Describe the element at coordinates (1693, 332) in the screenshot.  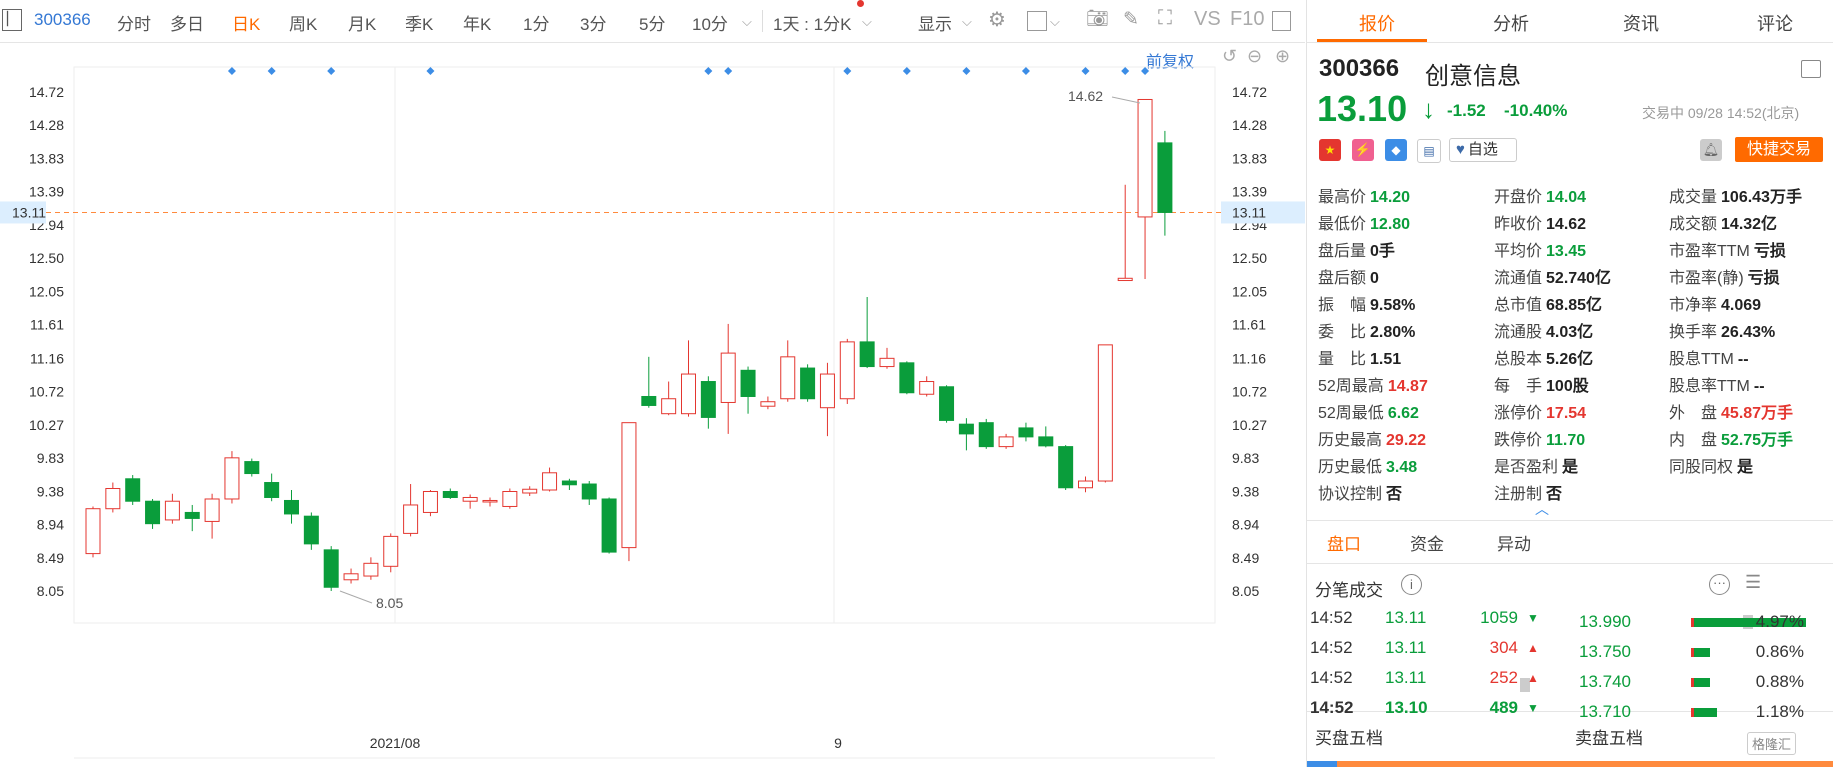
I see `stat-label: 换手率` at that location.